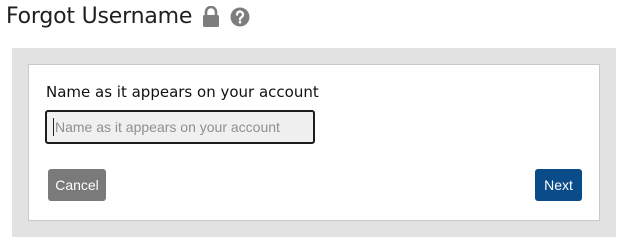 This screenshot has height=240, width=620. Describe the element at coordinates (240, 17) in the screenshot. I see `help-icon` at that location.